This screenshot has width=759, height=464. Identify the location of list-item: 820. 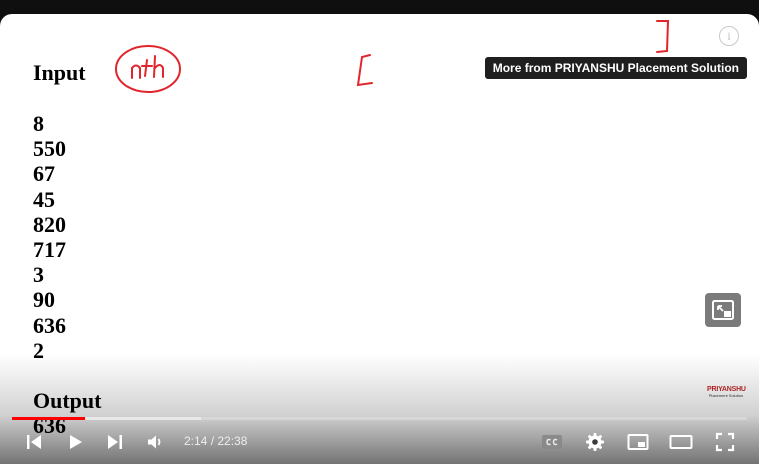
(49, 224).